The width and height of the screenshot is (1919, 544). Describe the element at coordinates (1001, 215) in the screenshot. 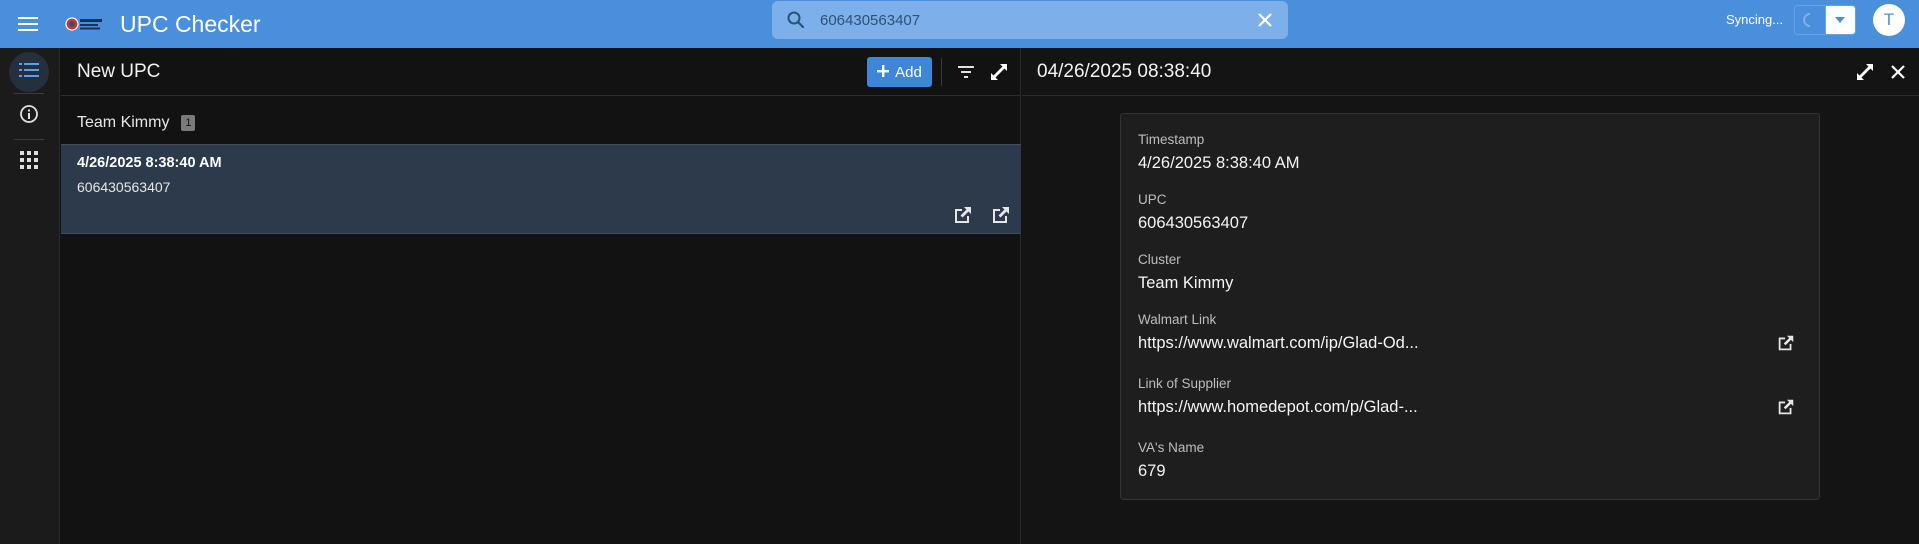

I see `open-supplier-link-icon` at that location.